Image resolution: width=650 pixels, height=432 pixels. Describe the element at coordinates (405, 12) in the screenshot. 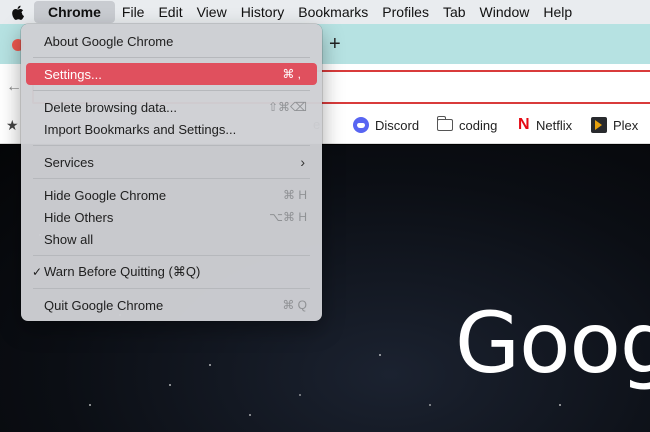

I see `menu-profiles: Profiles` at that location.